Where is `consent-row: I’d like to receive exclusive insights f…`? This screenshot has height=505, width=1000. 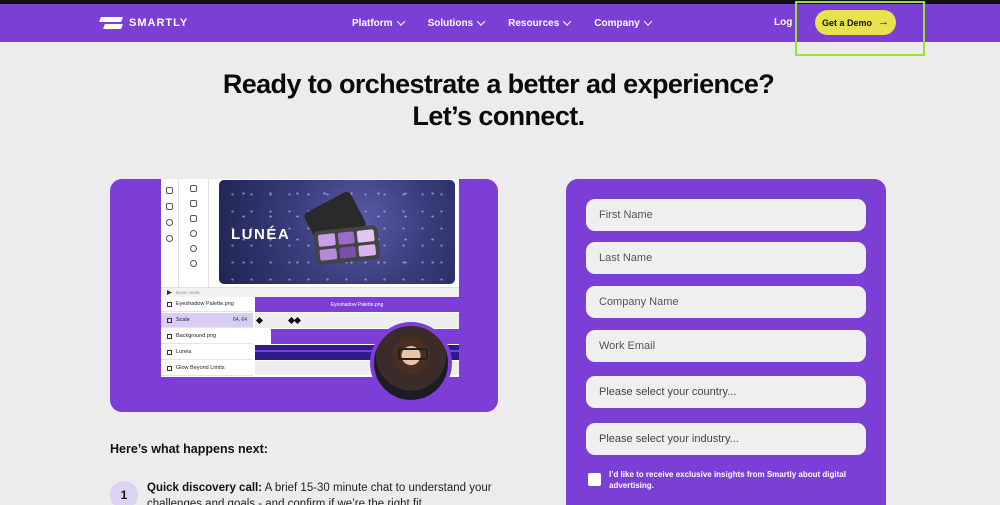
consent-row: I’d like to receive exclusive insights f… is located at coordinates (728, 480).